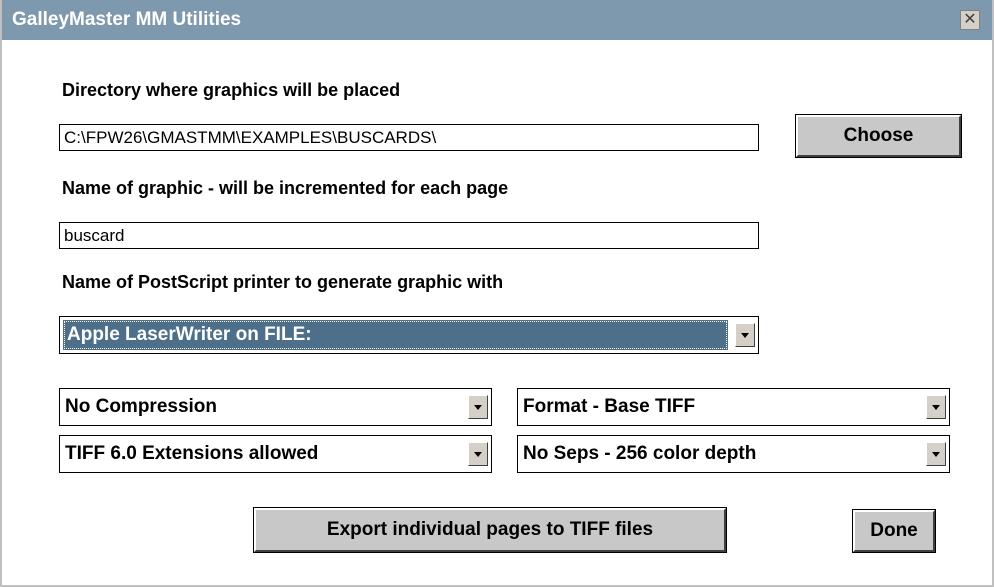  Describe the element at coordinates (733, 407) in the screenshot. I see `format-select: Format - Base TIFF` at that location.